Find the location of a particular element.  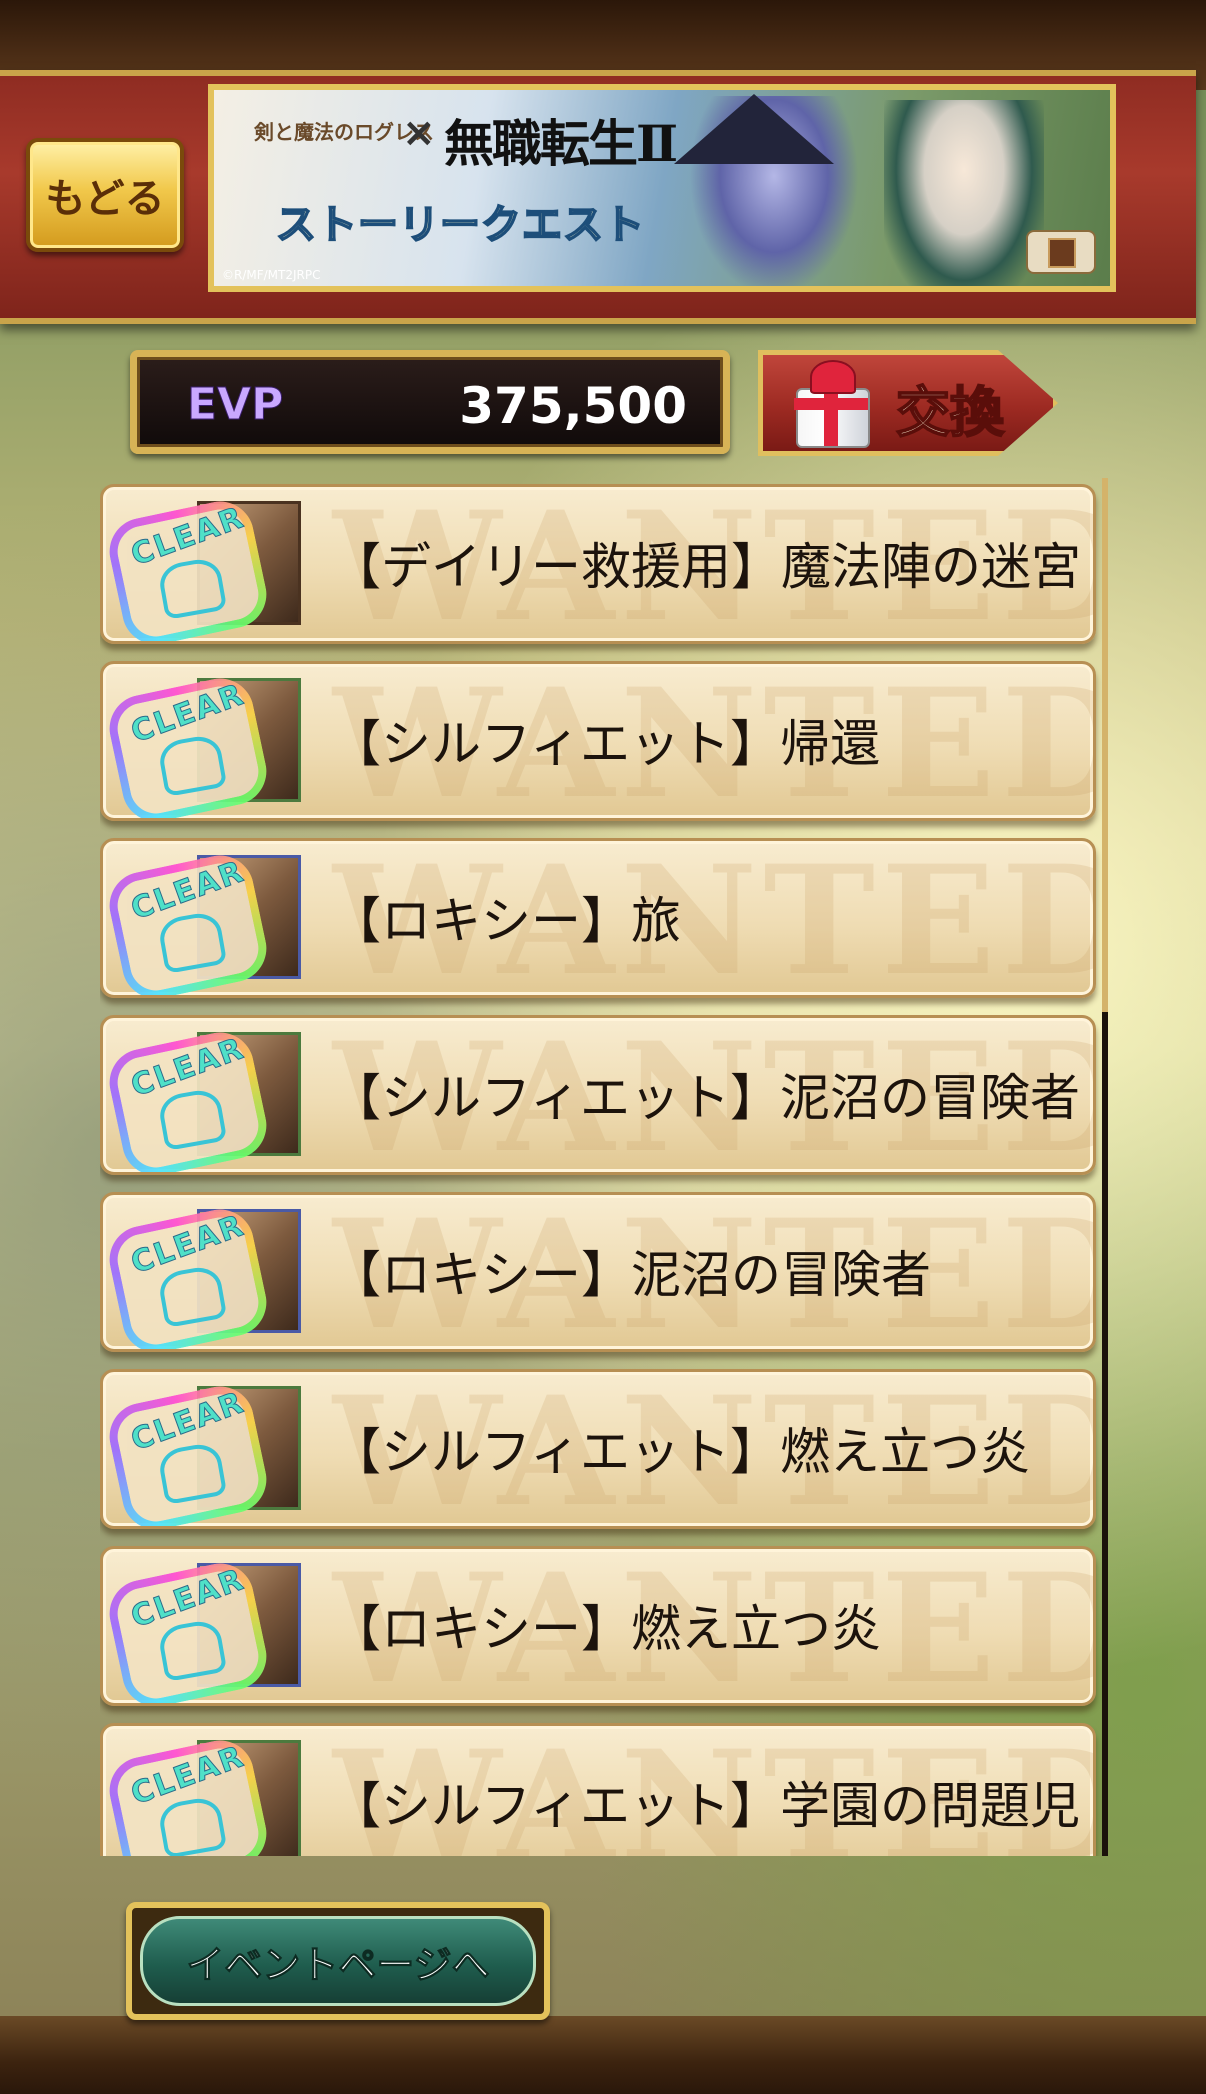

back-button: もどる is located at coordinates (105, 195).